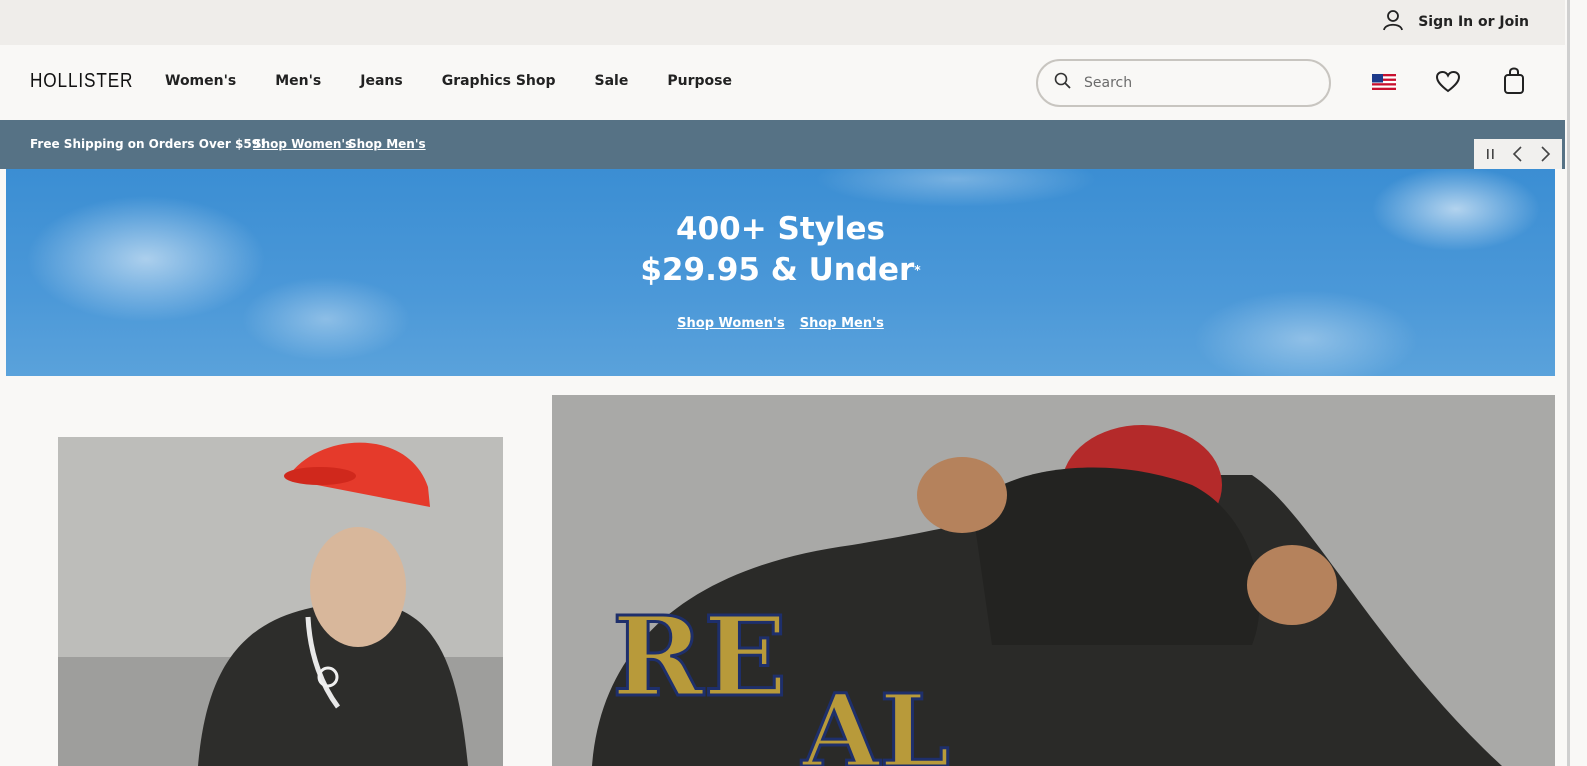 The width and height of the screenshot is (1587, 766). I want to click on heart-icon, so click(1448, 84).